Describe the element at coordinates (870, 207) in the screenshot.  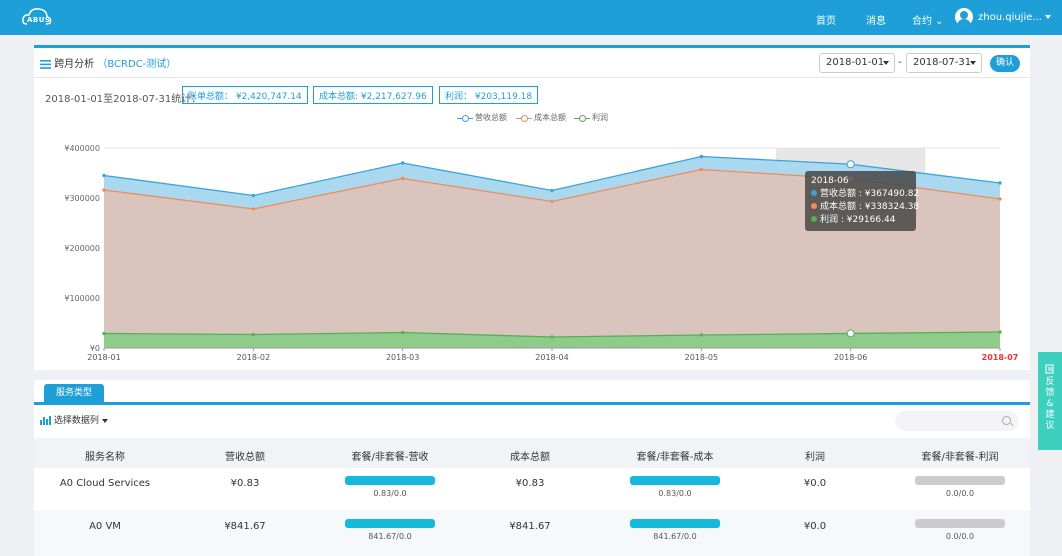
I see `tooltip-cost: 成本总额 : ¥338324.38` at that location.